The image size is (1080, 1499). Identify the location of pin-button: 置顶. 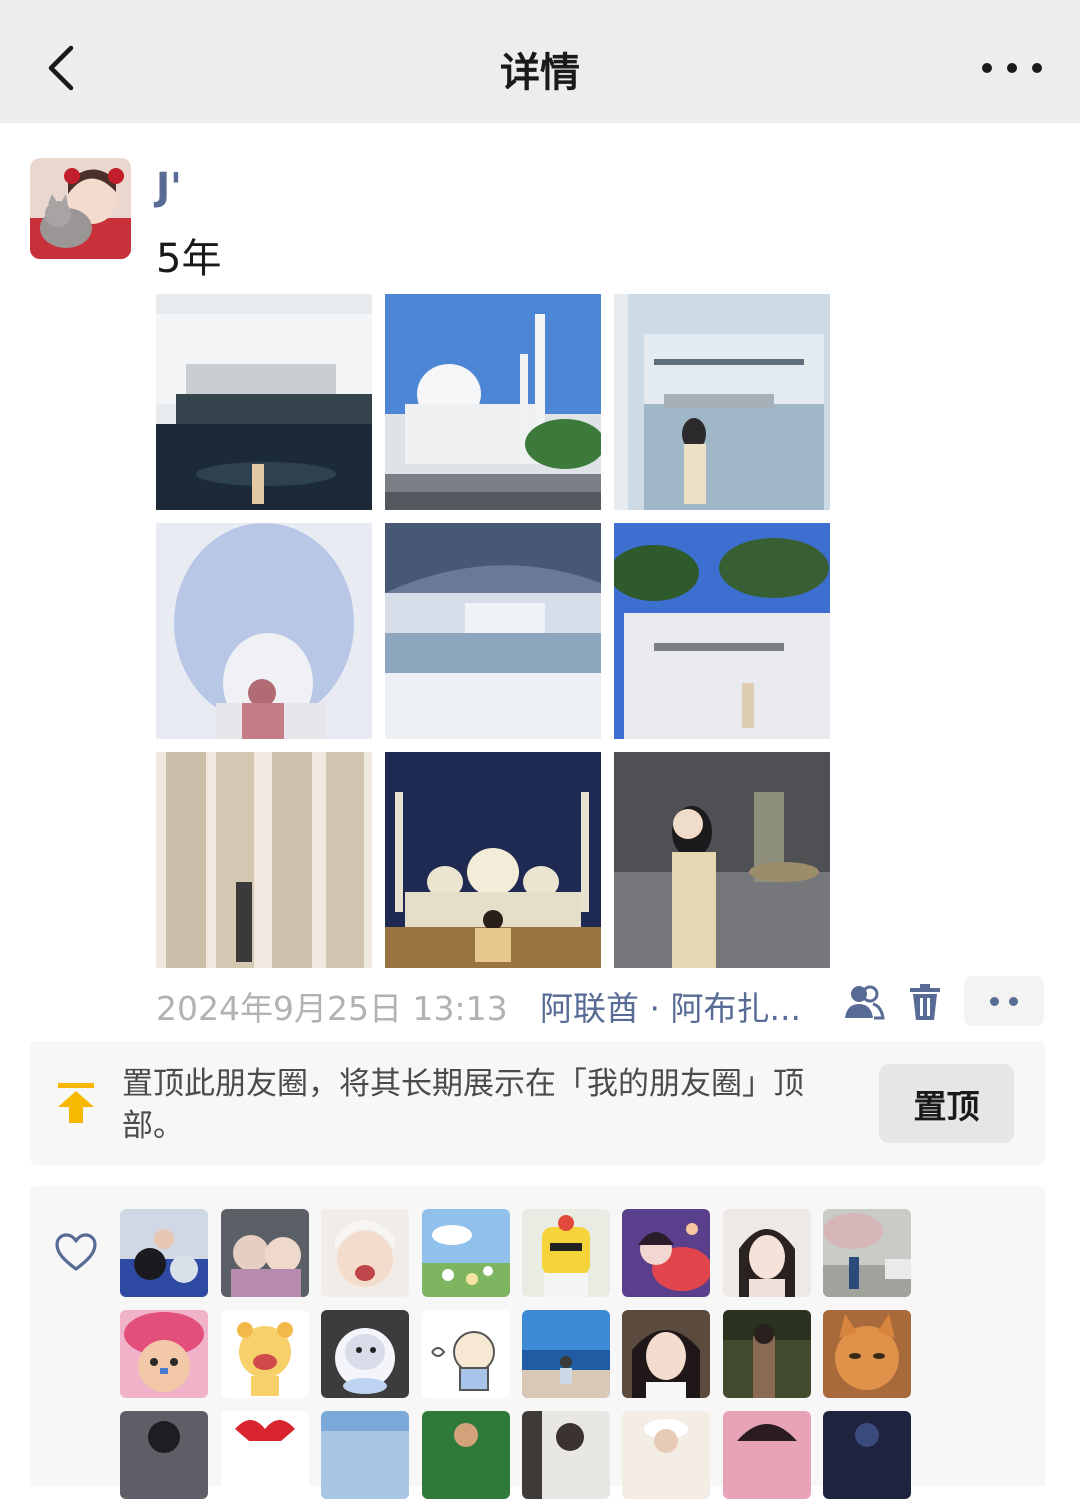
(946, 1103).